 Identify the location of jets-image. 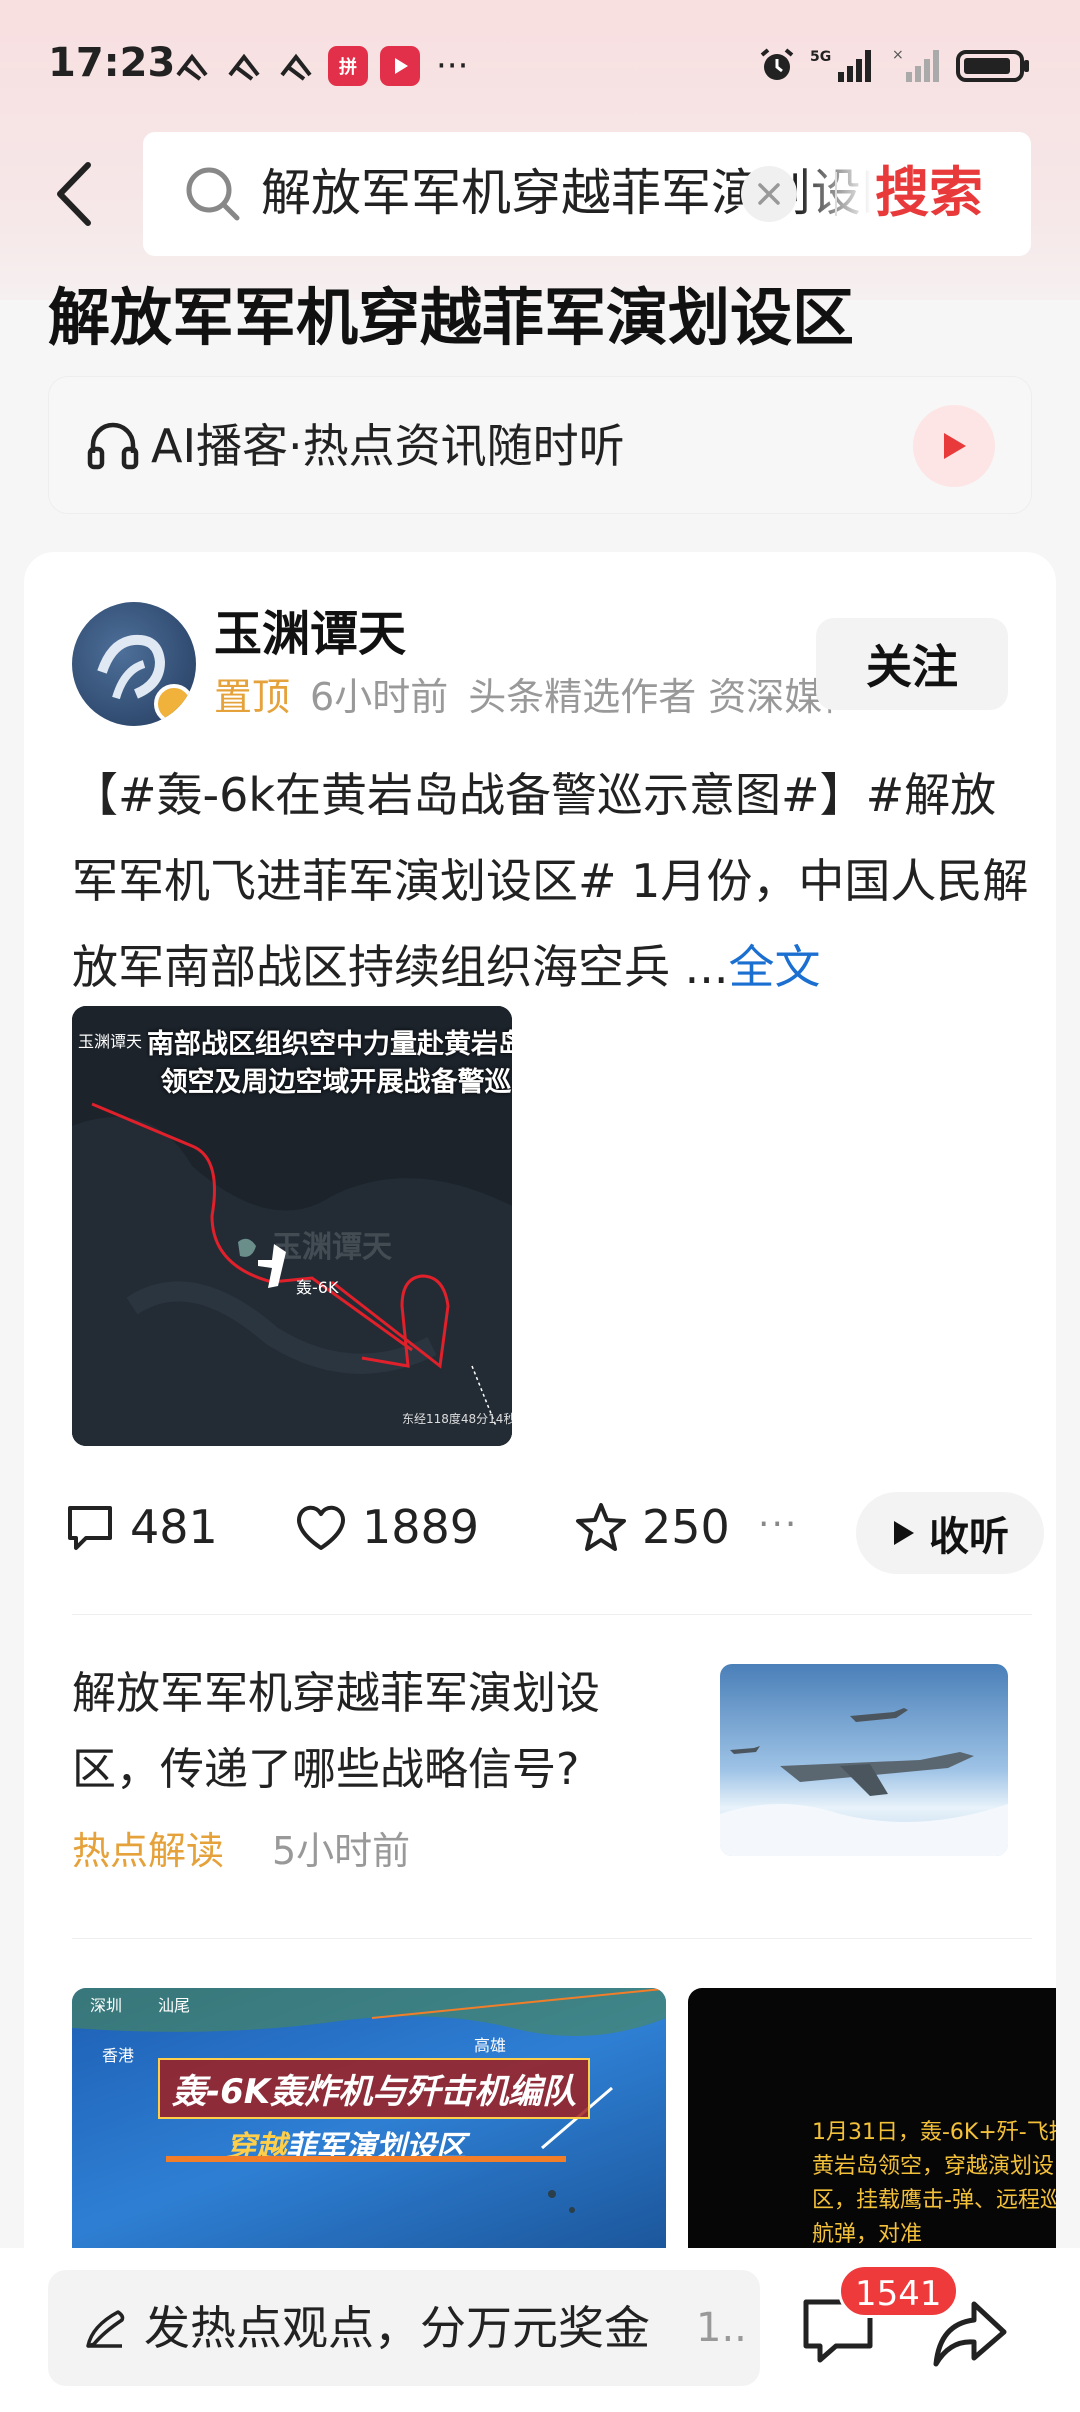
(864, 1782).